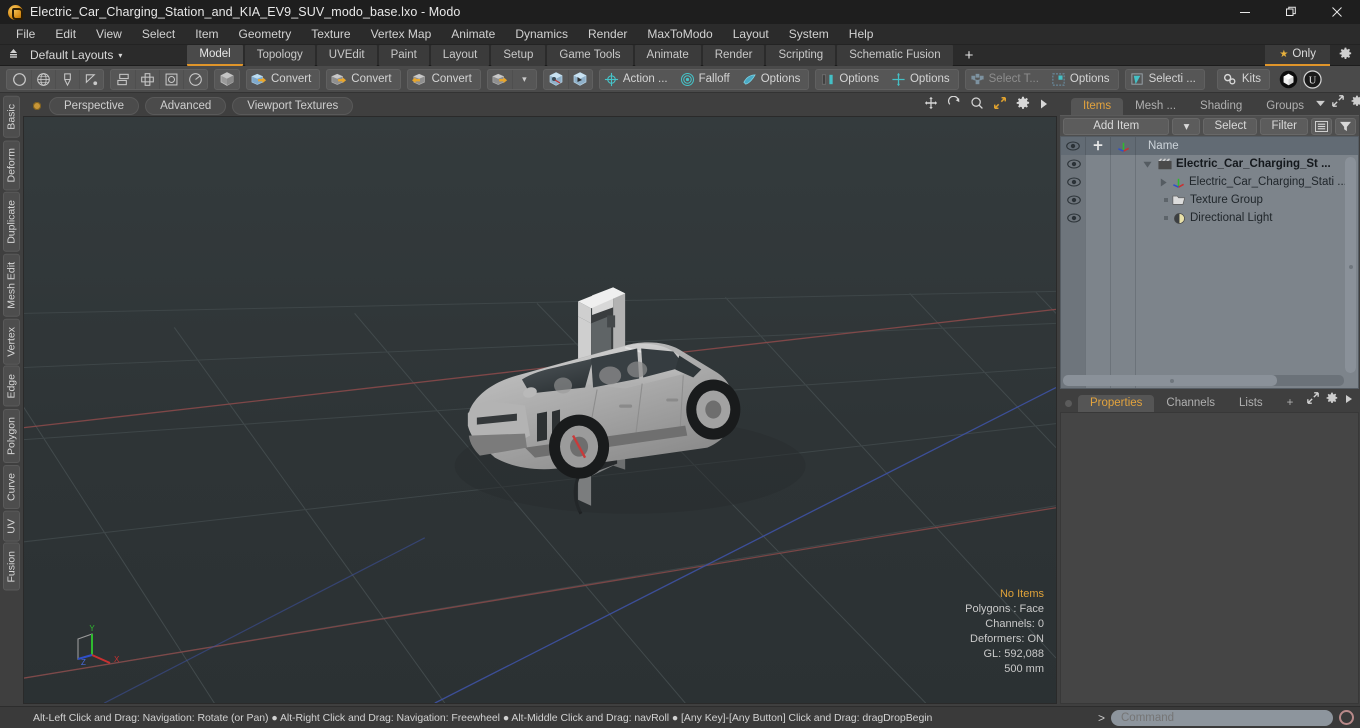 This screenshot has width=1360, height=728. What do you see at coordinates (215, 55) in the screenshot?
I see `layout-tab-model: Model` at bounding box center [215, 55].